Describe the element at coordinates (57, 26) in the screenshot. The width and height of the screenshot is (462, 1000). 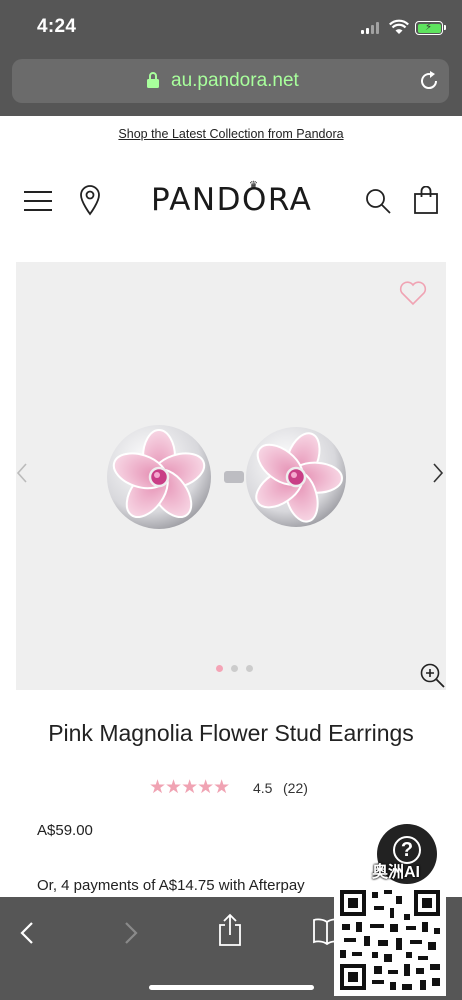
I see `status-time: 4:24` at that location.